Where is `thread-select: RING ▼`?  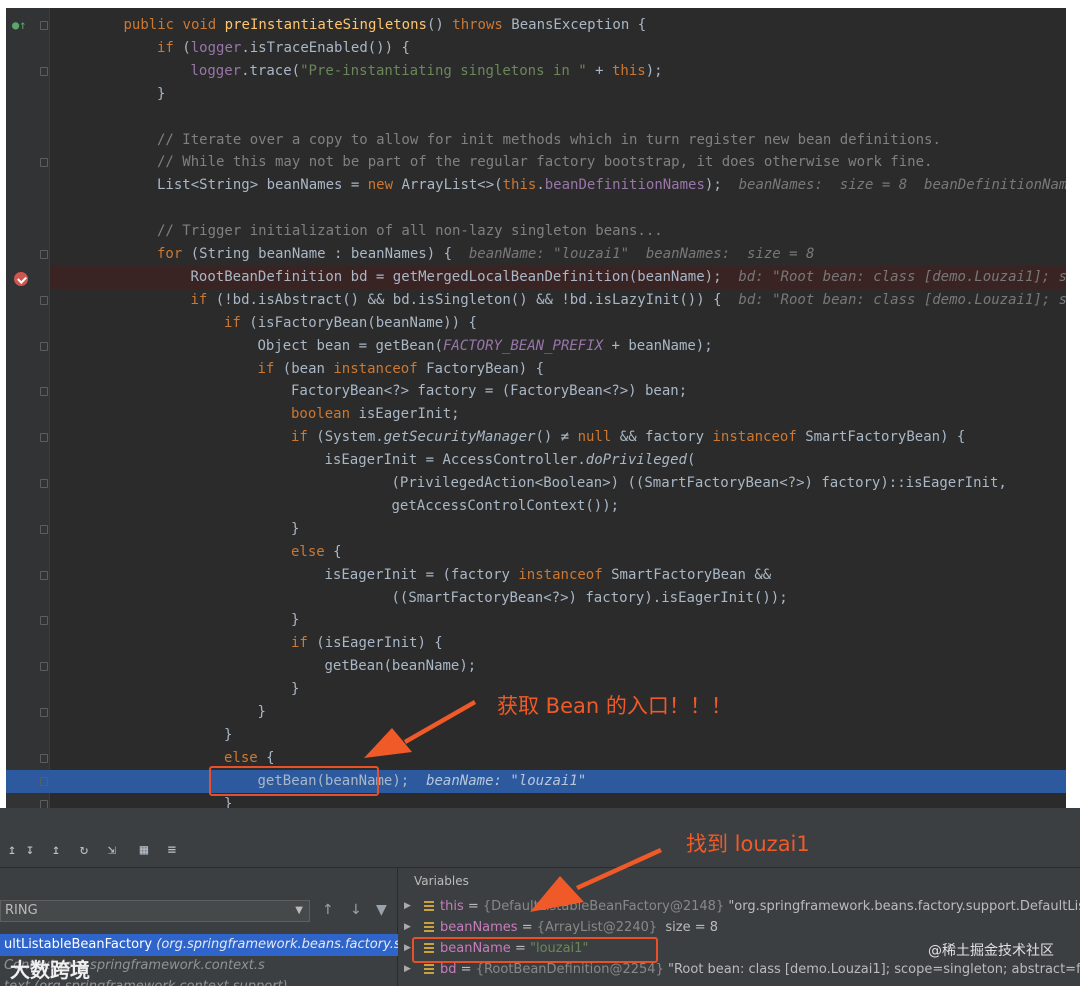 thread-select: RING ▼ is located at coordinates (155, 911).